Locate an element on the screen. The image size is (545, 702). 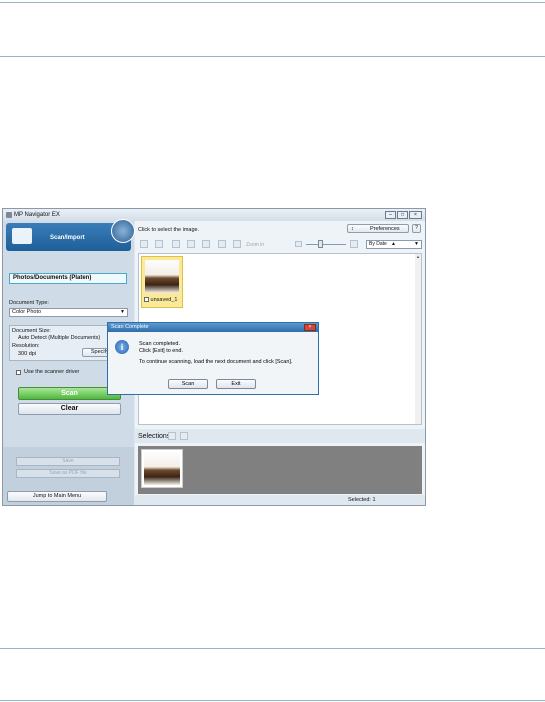
scan-import-banner: Scan/Import is located at coordinates (70, 235).